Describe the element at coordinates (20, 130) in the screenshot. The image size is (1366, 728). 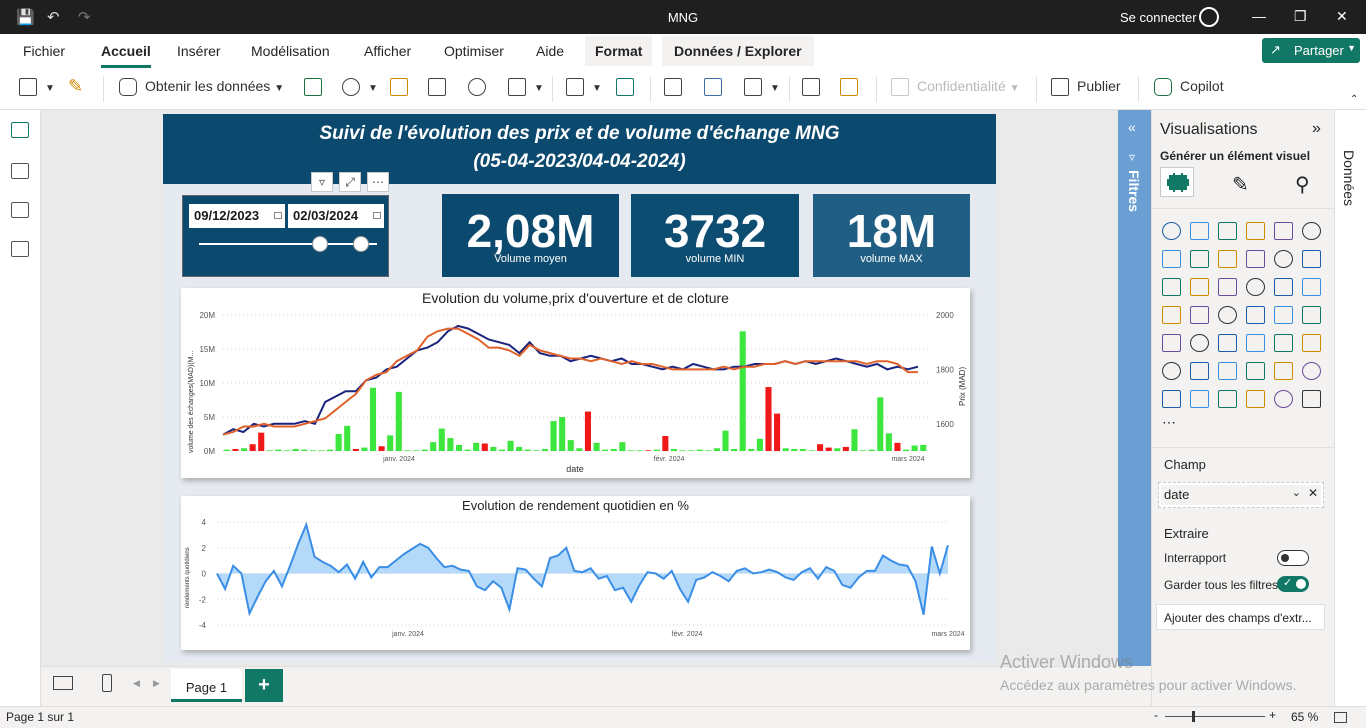
I see `report-view-icon` at that location.